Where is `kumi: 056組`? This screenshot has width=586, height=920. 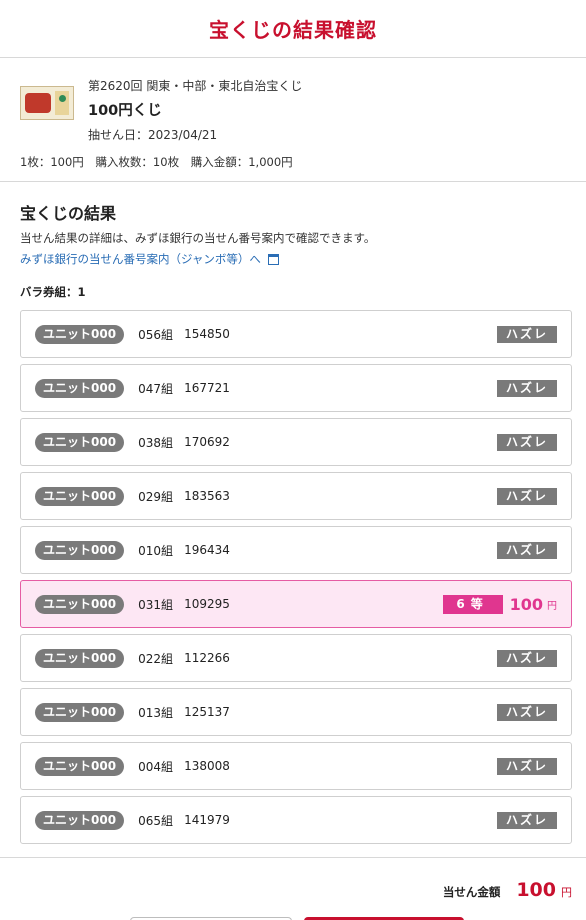 kumi: 056組 is located at coordinates (155, 334).